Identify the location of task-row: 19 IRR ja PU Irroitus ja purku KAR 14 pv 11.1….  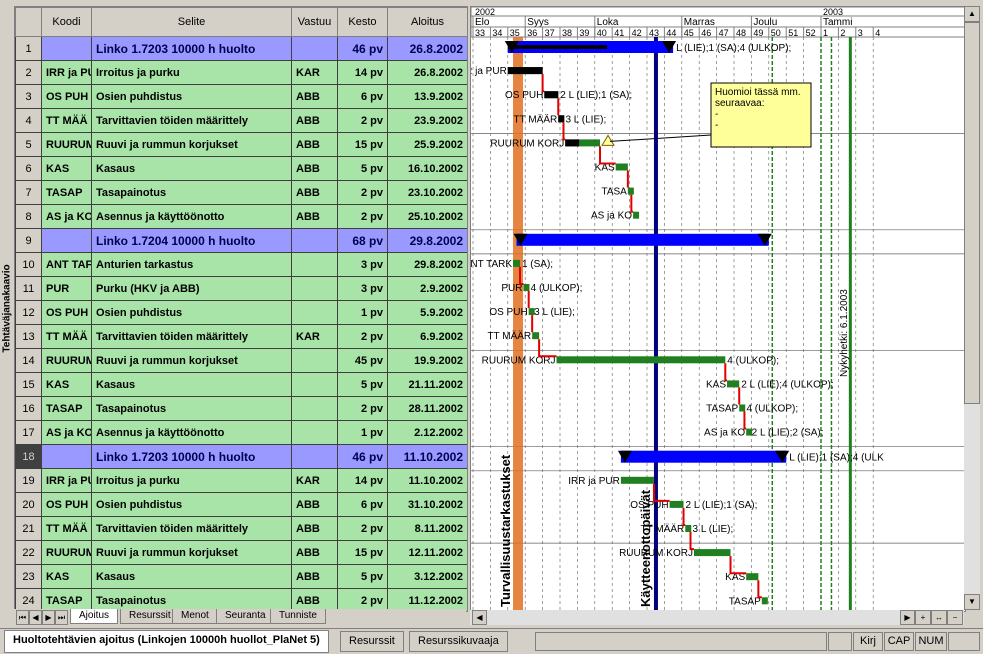
(241, 480).